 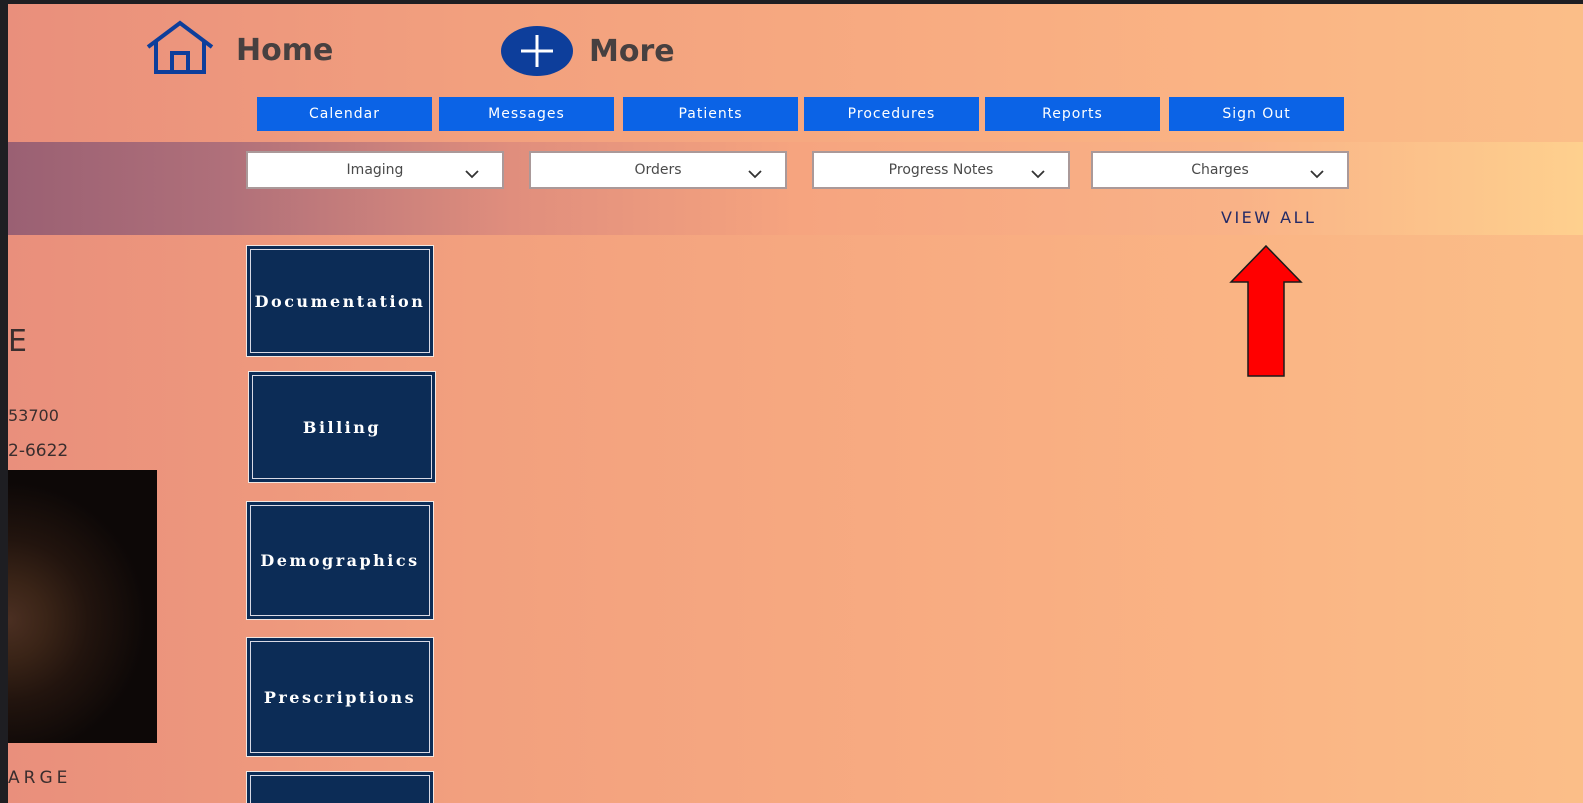 I want to click on prescriptions-tile: Prescriptions, so click(x=340, y=697).